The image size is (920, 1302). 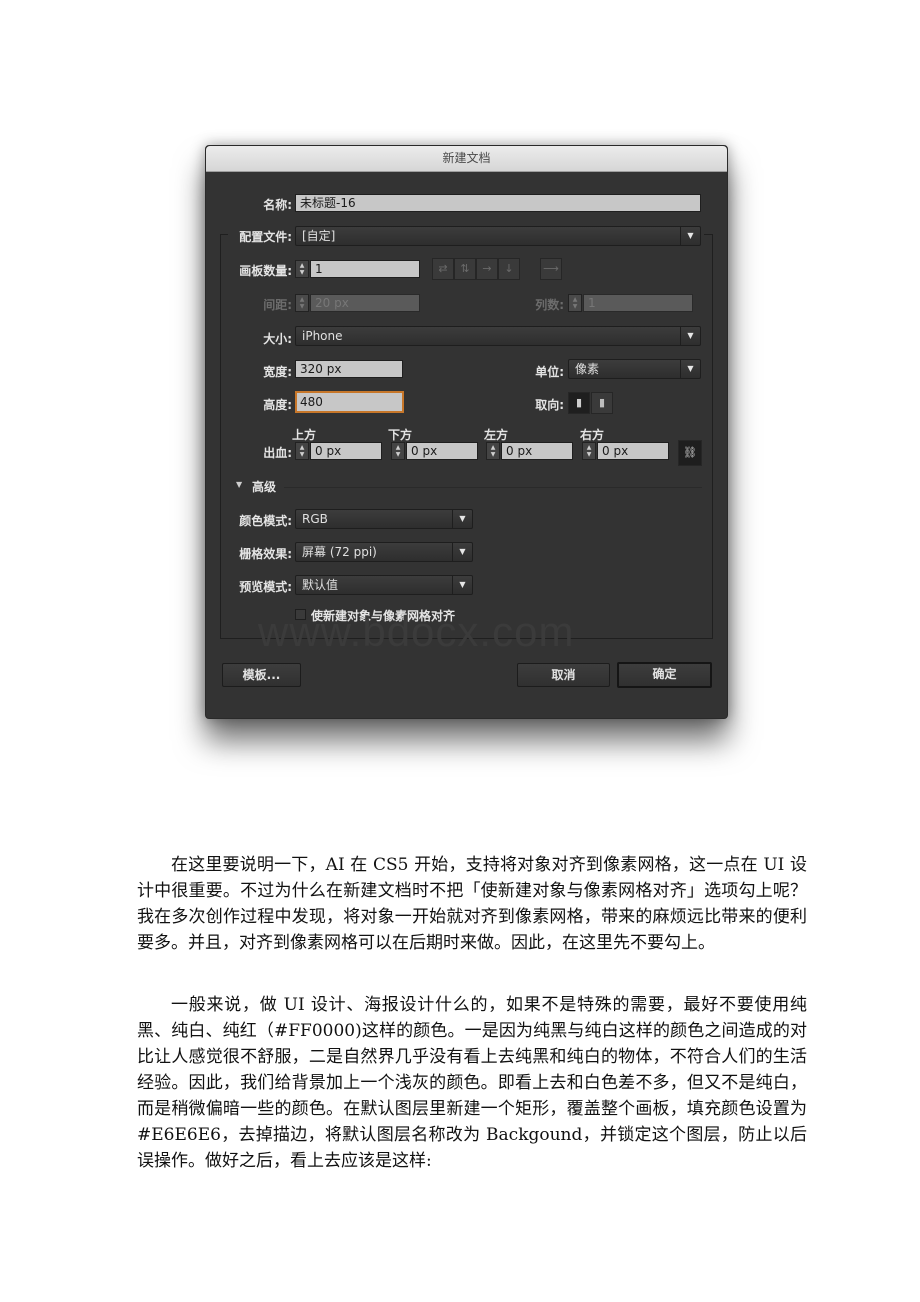 I want to click on bleed-top-stepper: ▲ ▼, so click(x=302, y=451).